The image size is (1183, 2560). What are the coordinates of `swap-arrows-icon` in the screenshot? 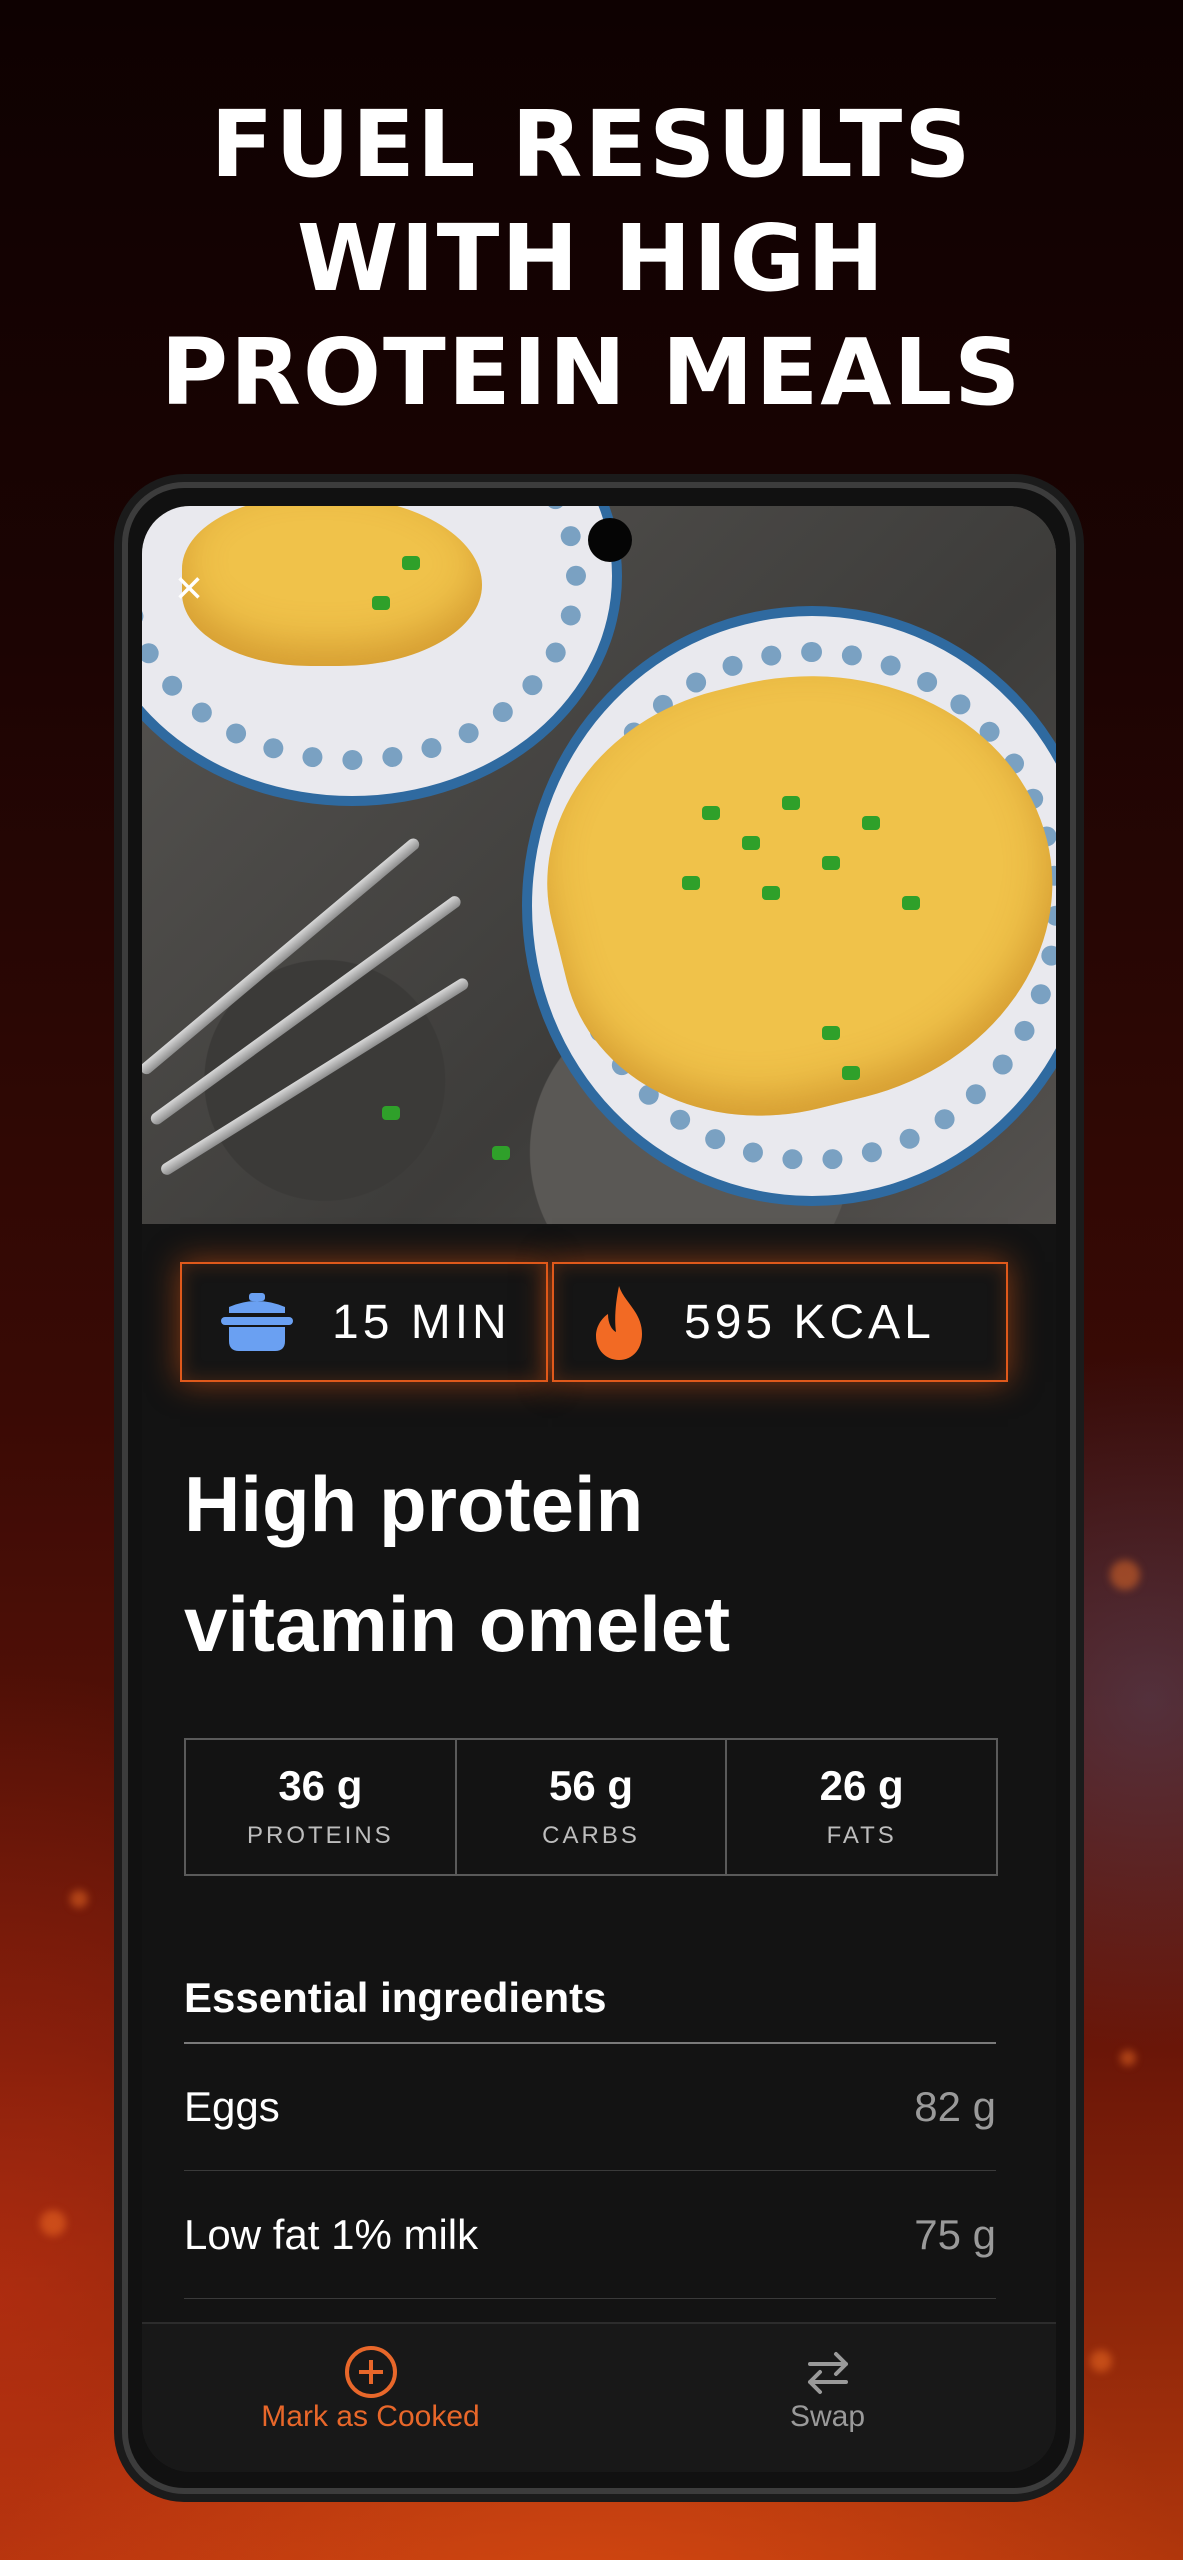 It's located at (827, 2373).